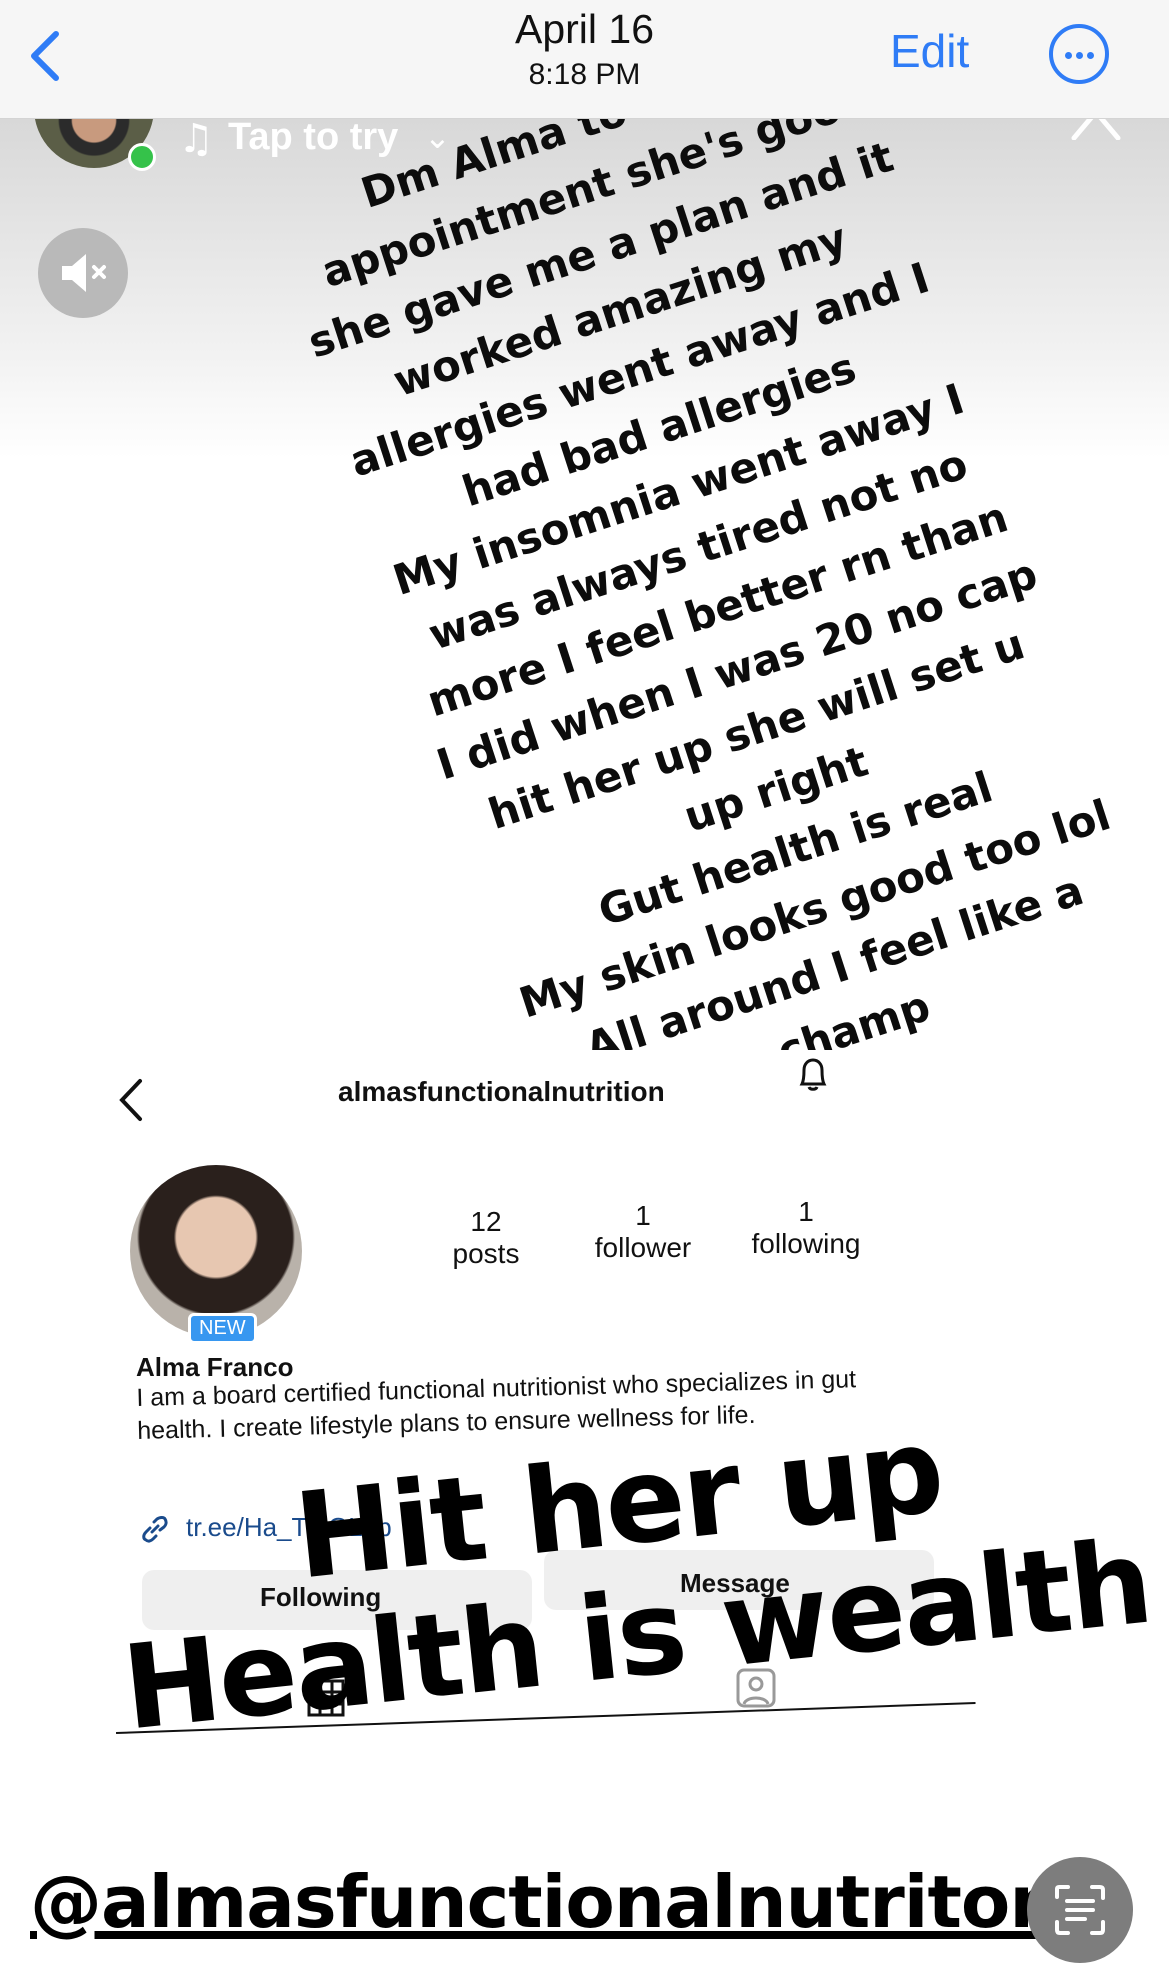 This screenshot has width=1169, height=1988. Describe the element at coordinates (501, 1091) in the screenshot. I see `profile-username: almasfunctionalnutrition` at that location.